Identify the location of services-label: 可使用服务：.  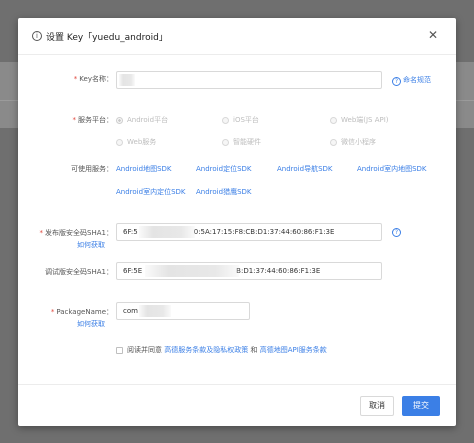
(92, 169).